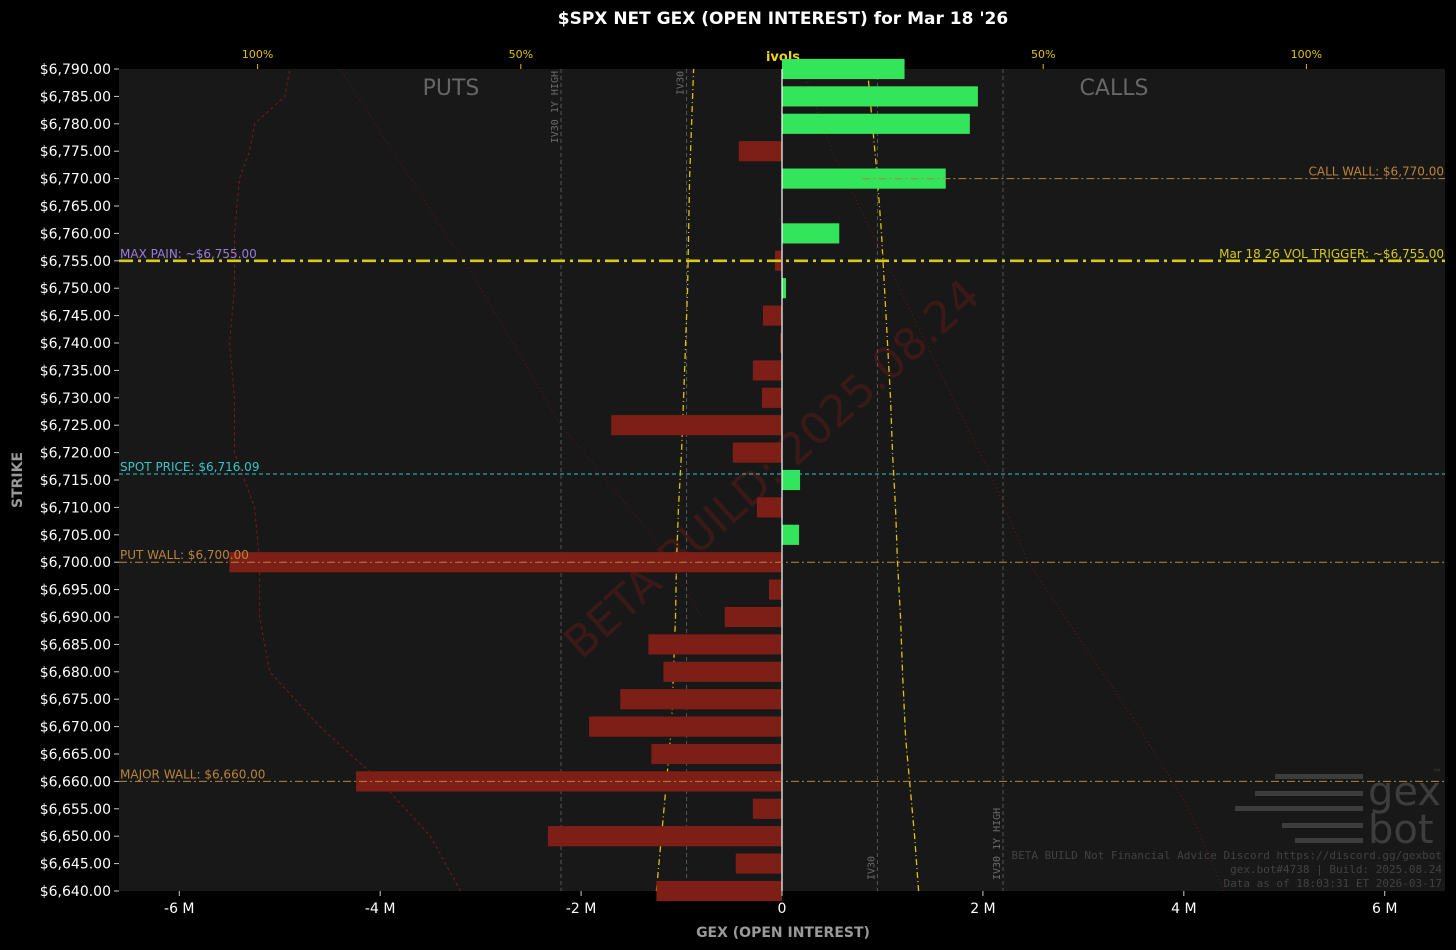  Describe the element at coordinates (75, 728) in the screenshot. I see `y-tick-label: $6,670.00` at that location.